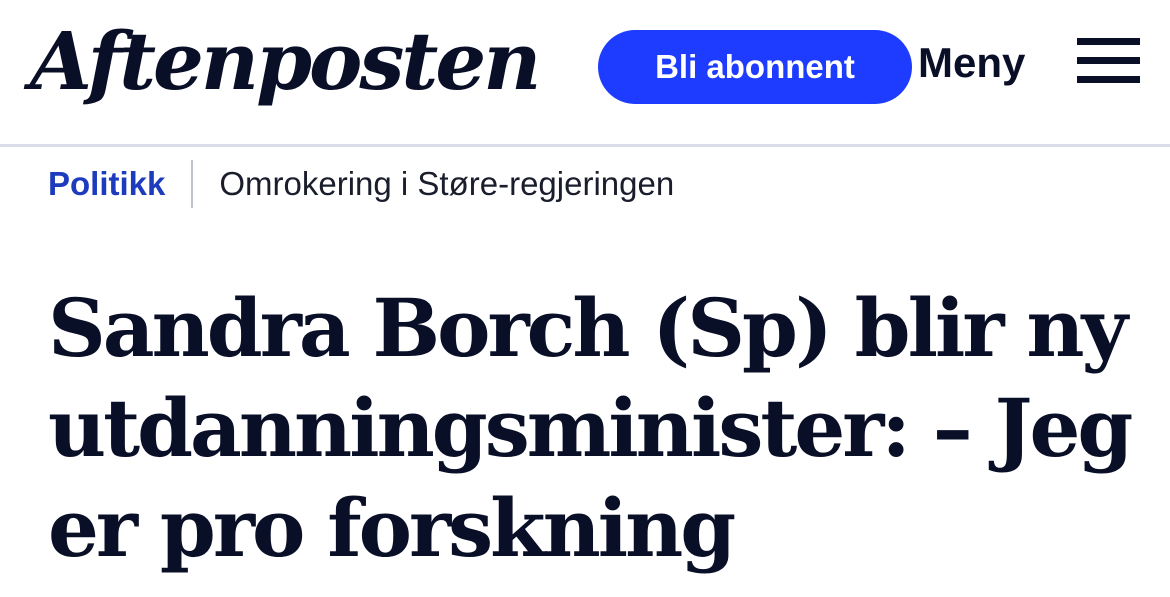  I want to click on subscribe-button: Bli abonnent, so click(755, 67).